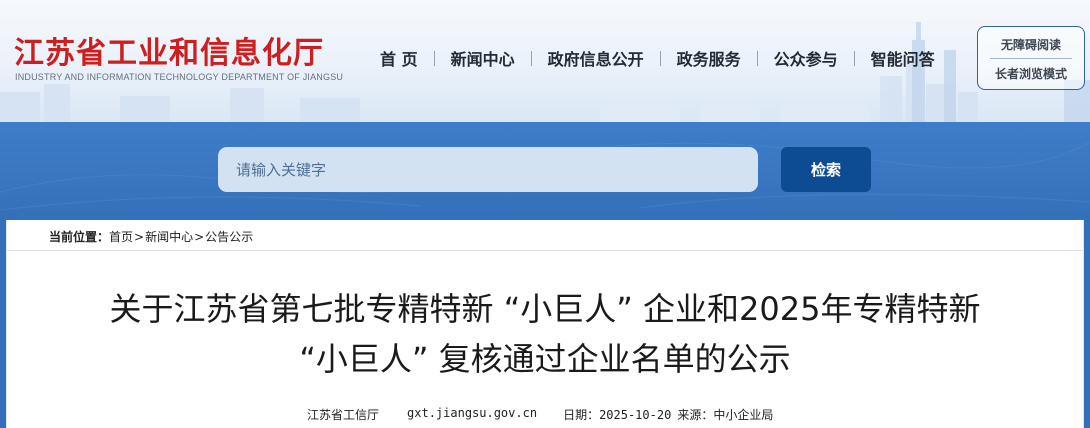 This screenshot has height=428, width=1090. What do you see at coordinates (472, 413) in the screenshot?
I see `article-site: gxt.jiangsu.gov.cn` at bounding box center [472, 413].